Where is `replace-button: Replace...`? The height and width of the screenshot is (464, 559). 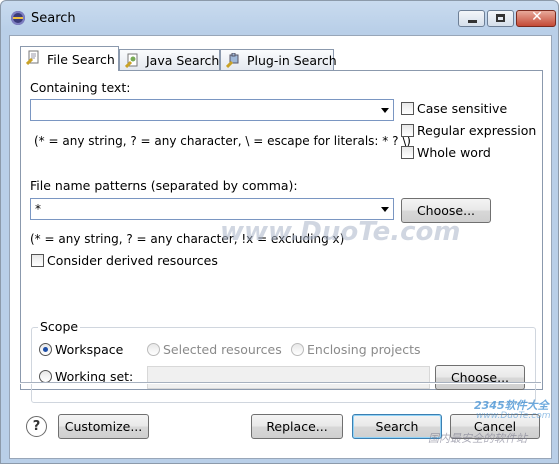 replace-button: Replace... is located at coordinates (297, 426).